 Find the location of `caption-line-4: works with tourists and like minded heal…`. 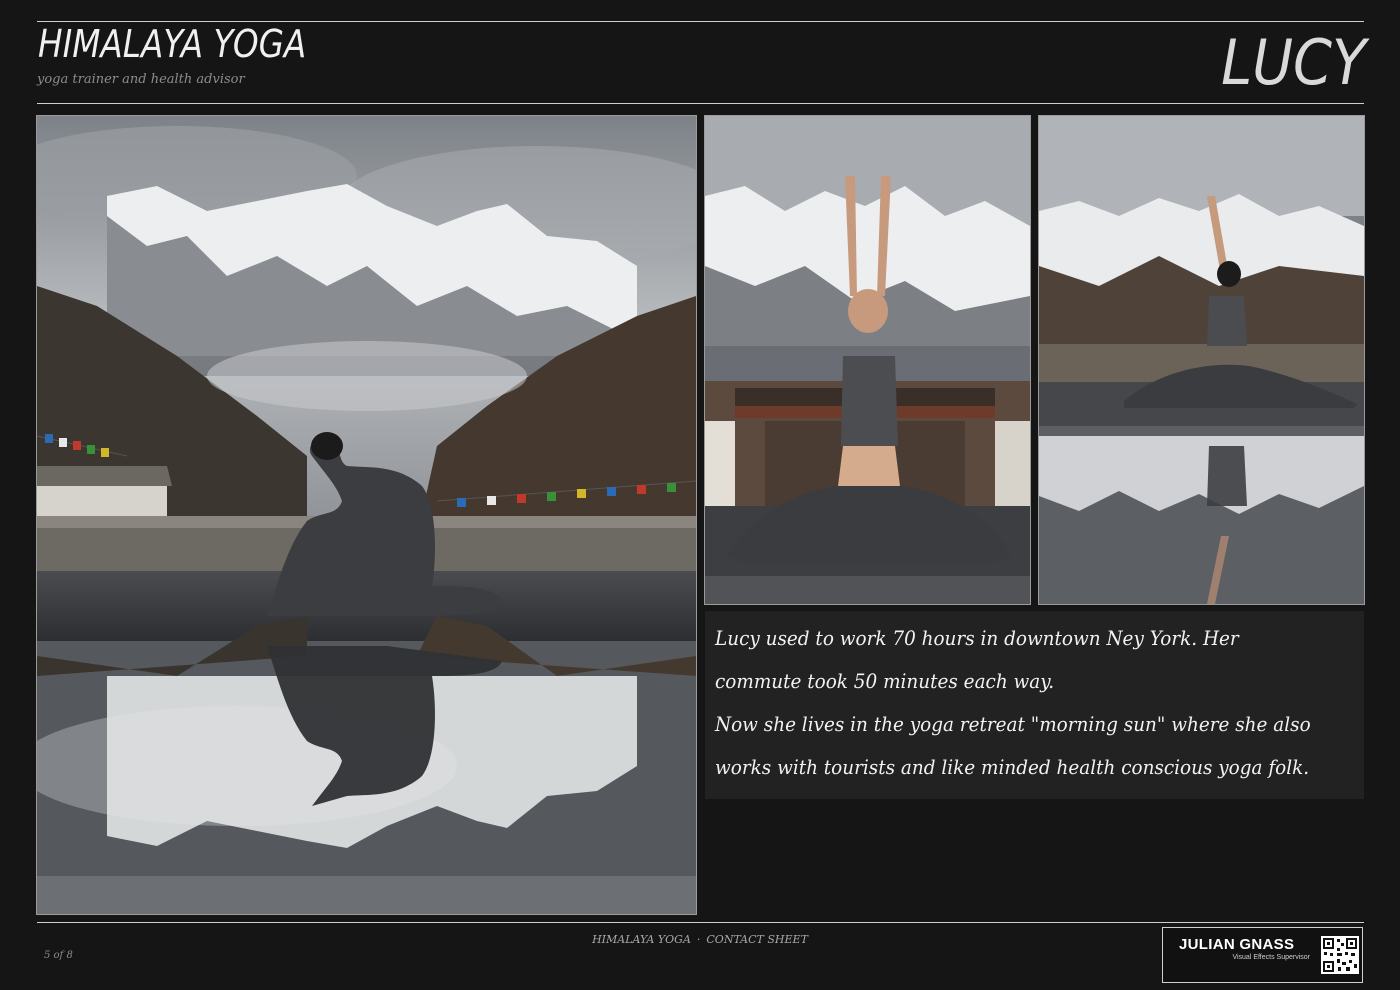

caption-line-4: works with tourists and like minded heal… is located at coordinates (1012, 767).